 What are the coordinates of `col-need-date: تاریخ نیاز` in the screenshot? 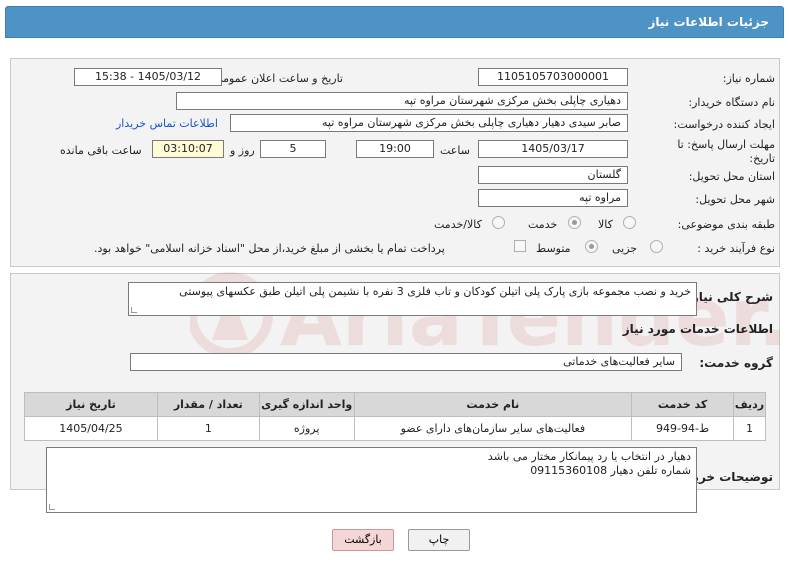 It's located at (91, 404).